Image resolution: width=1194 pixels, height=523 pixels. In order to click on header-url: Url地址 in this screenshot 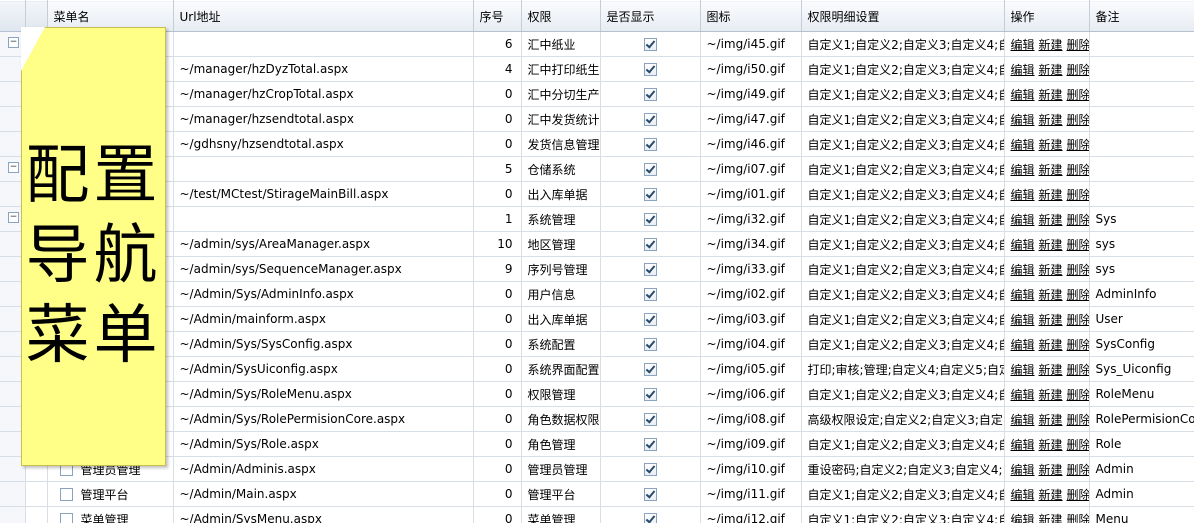, I will do `click(323, 16)`.